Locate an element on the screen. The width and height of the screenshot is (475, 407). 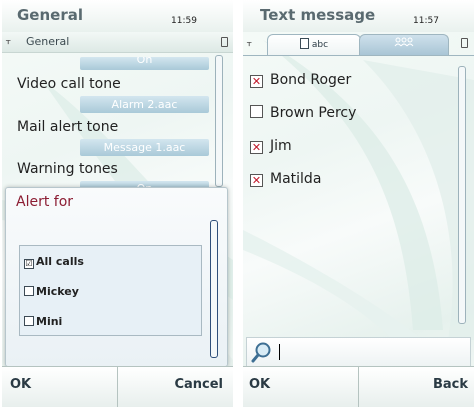
recipient-item: ✕ Jim is located at coordinates (271, 146).